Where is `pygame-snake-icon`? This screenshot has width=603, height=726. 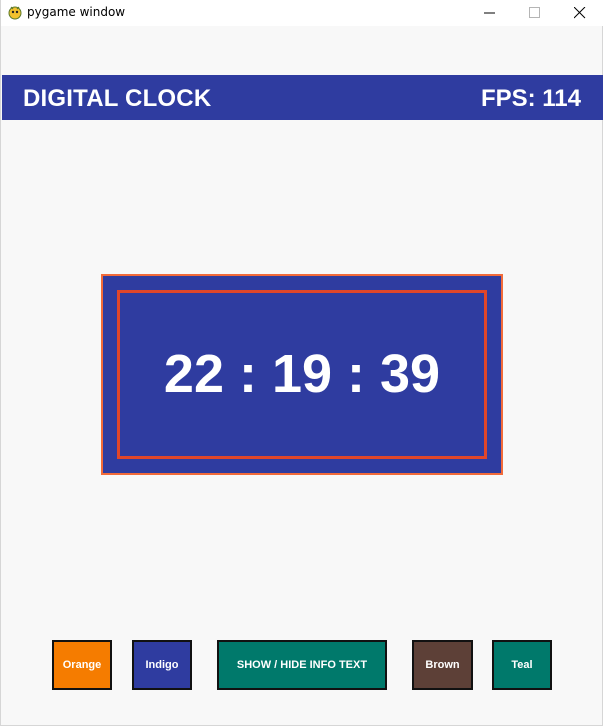 pygame-snake-icon is located at coordinates (15, 12).